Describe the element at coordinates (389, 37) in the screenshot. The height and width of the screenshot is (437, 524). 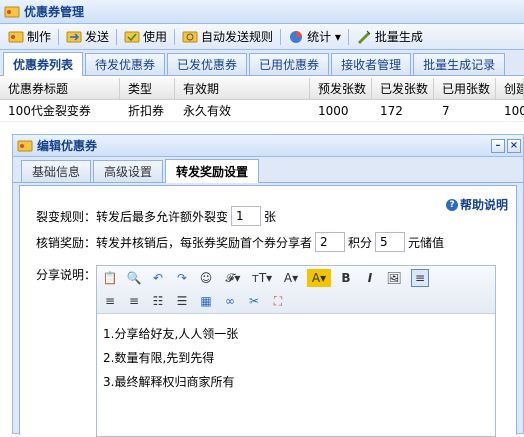
I see `batch-generate-button: 批量生成` at that location.